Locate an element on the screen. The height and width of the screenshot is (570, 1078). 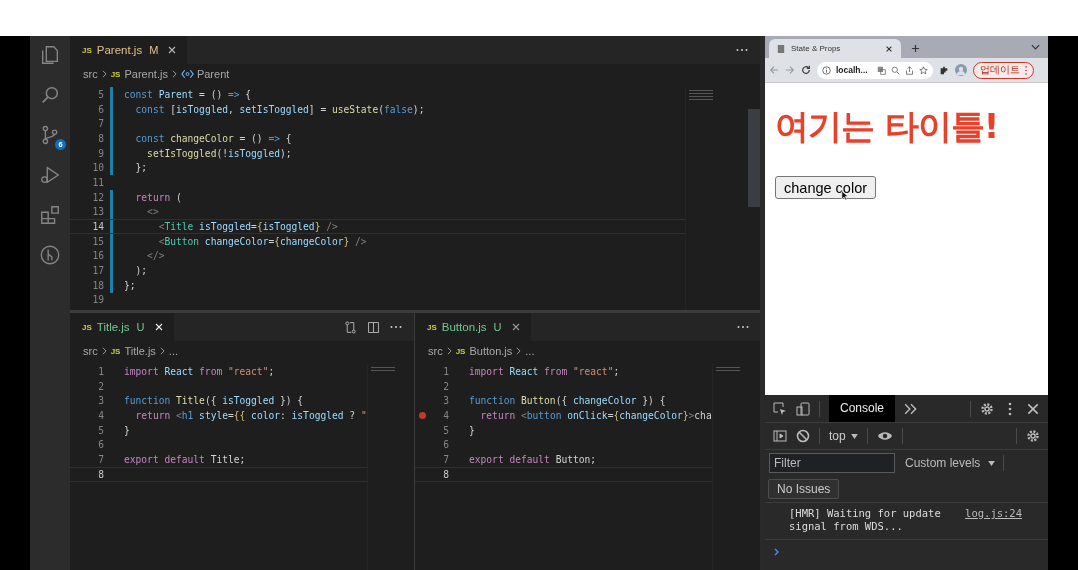
more-tabs-icon is located at coordinates (911, 408).